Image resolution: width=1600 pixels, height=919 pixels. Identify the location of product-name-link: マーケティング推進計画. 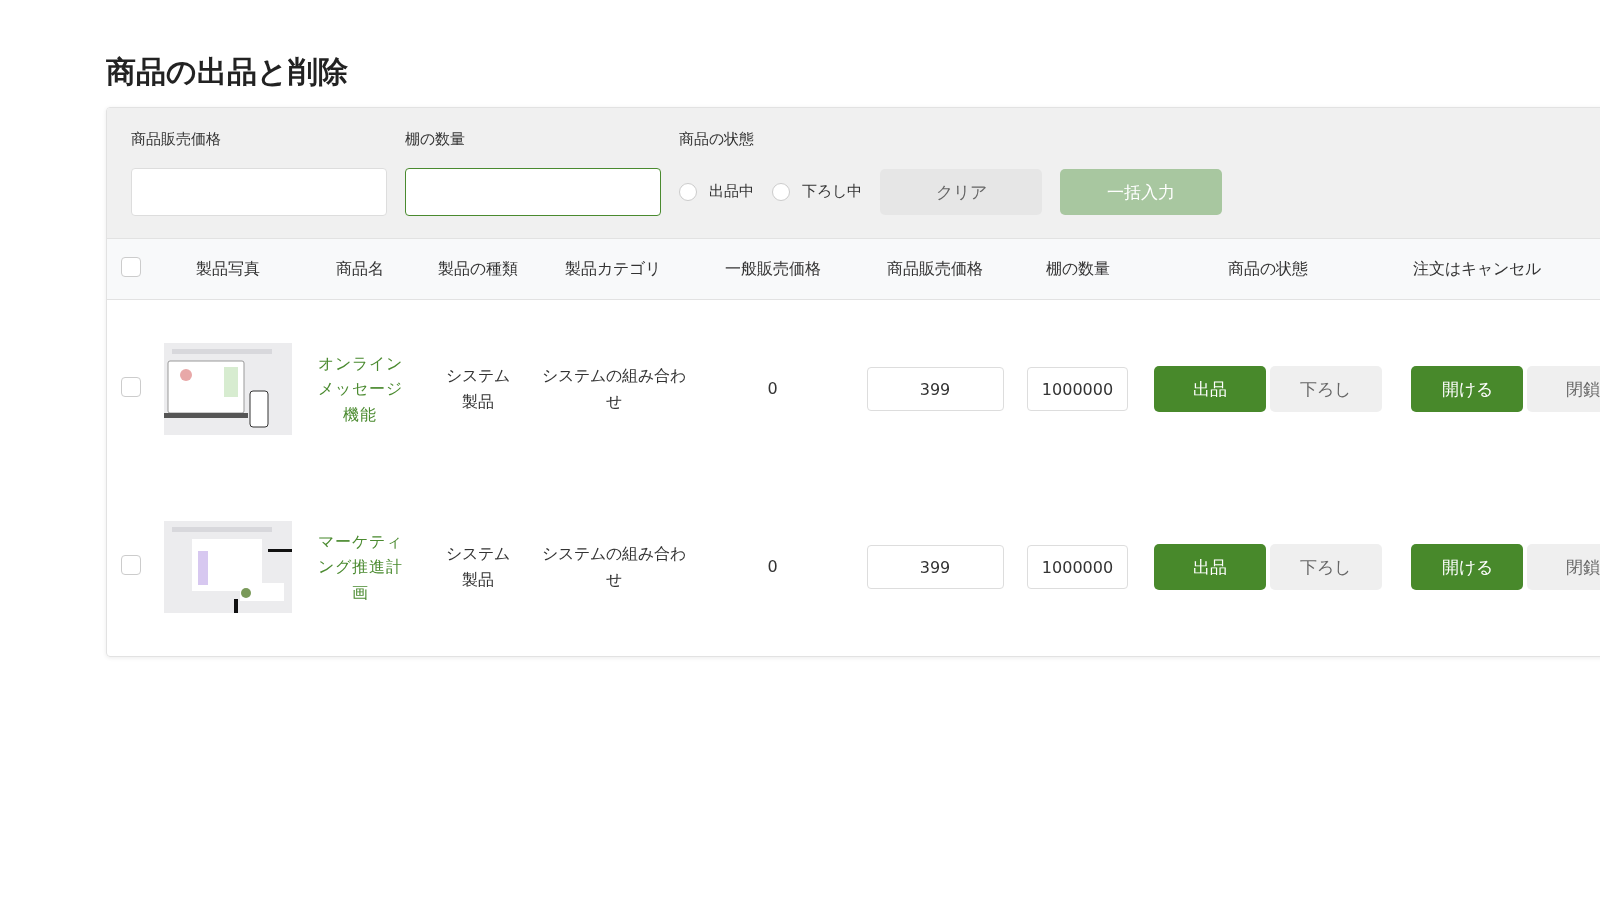
(360, 567).